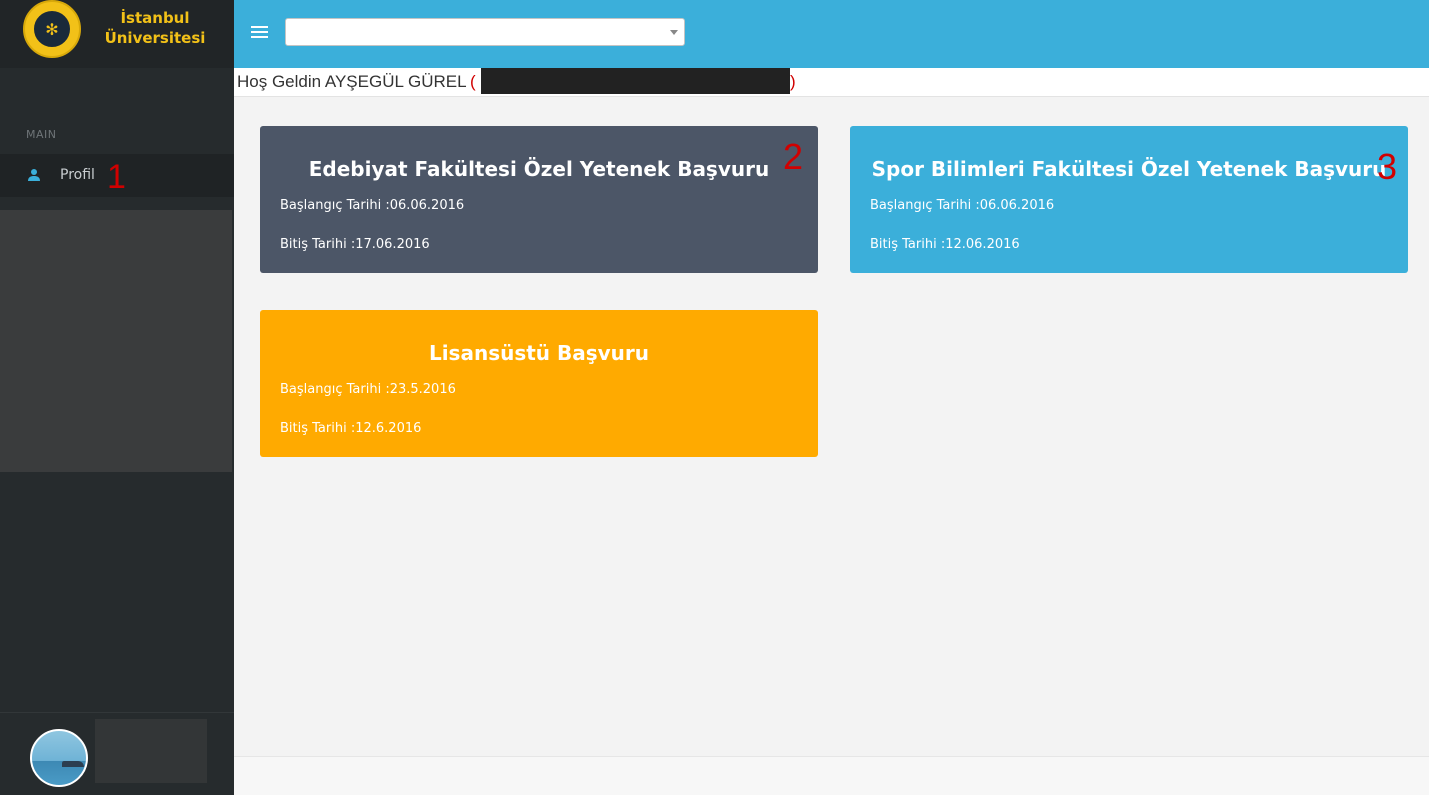 The height and width of the screenshot is (795, 1429). I want to click on brand-line2: Üniversitesi, so click(155, 38).